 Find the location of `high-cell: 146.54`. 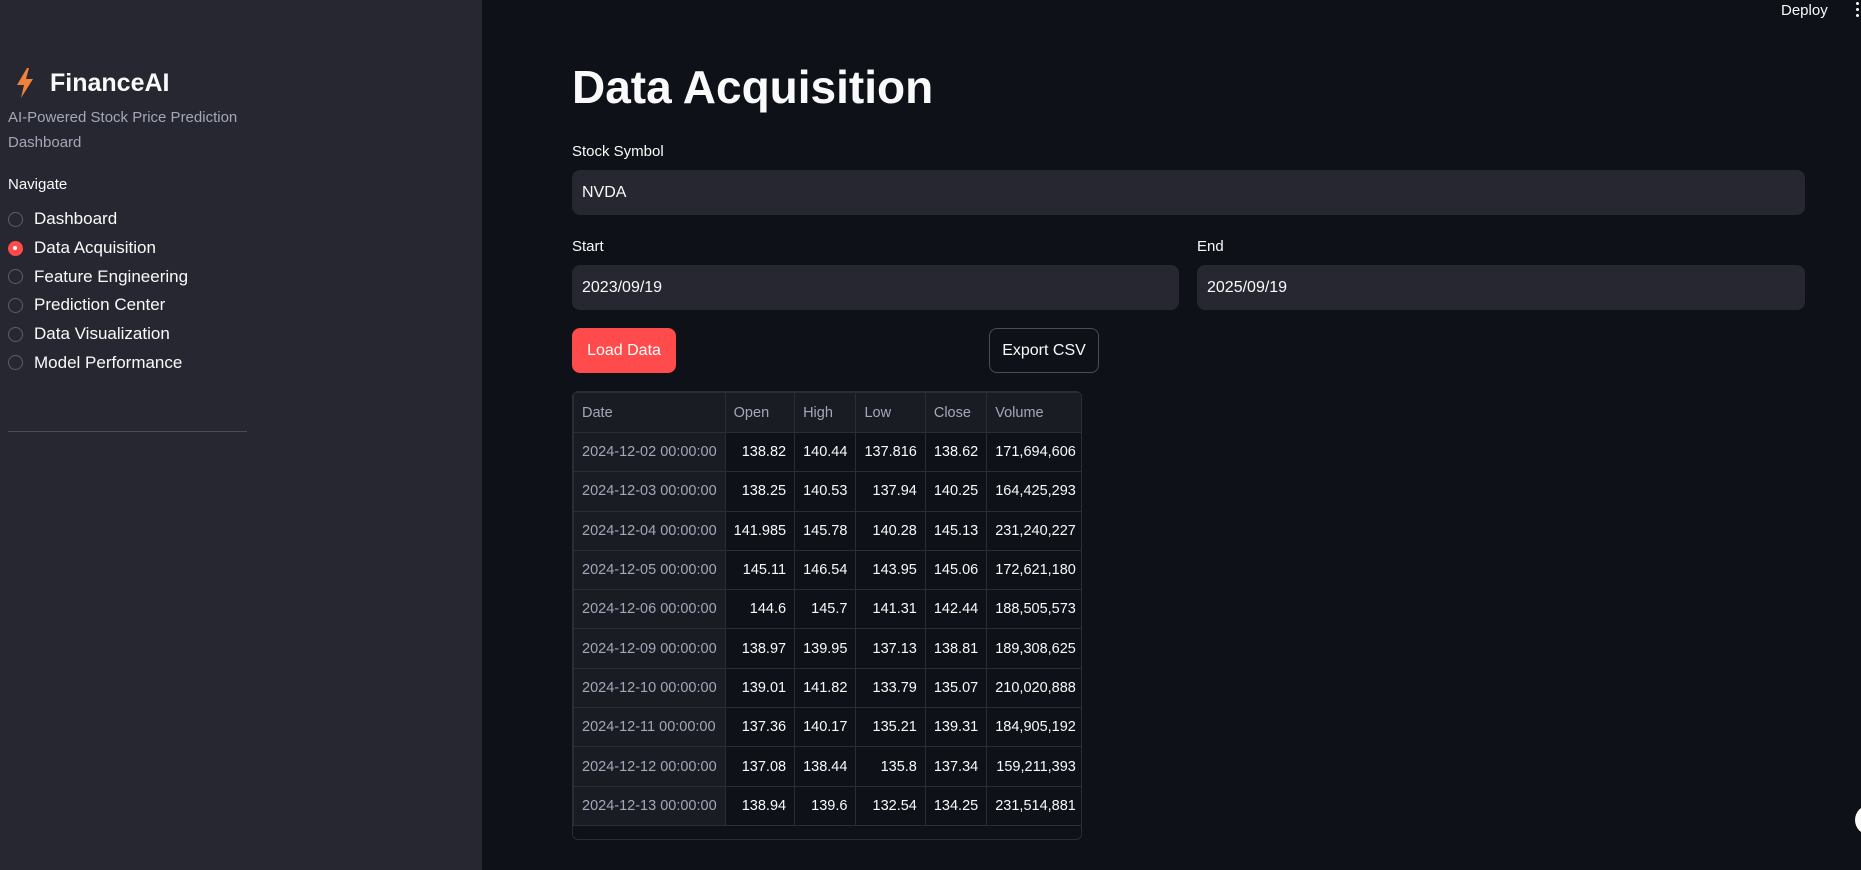

high-cell: 146.54 is located at coordinates (825, 570).